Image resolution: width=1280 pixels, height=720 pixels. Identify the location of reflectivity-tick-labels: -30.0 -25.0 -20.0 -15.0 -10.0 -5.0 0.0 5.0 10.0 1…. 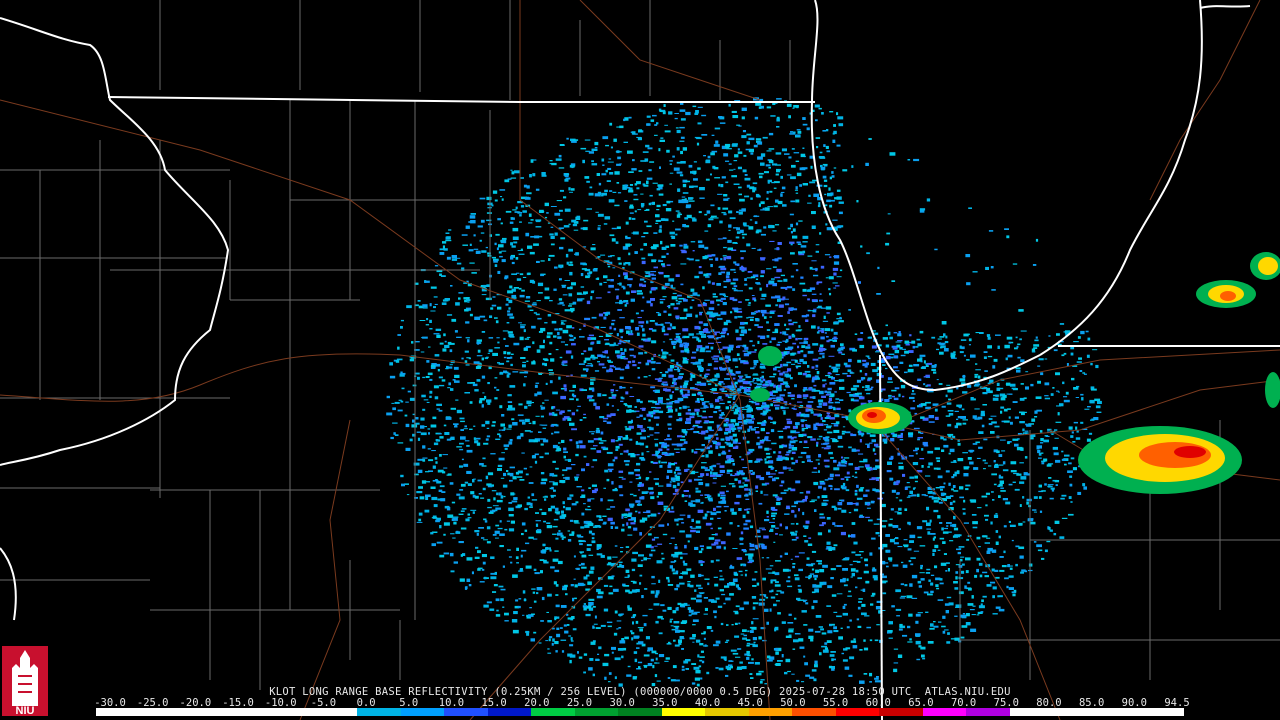
(640, 703).